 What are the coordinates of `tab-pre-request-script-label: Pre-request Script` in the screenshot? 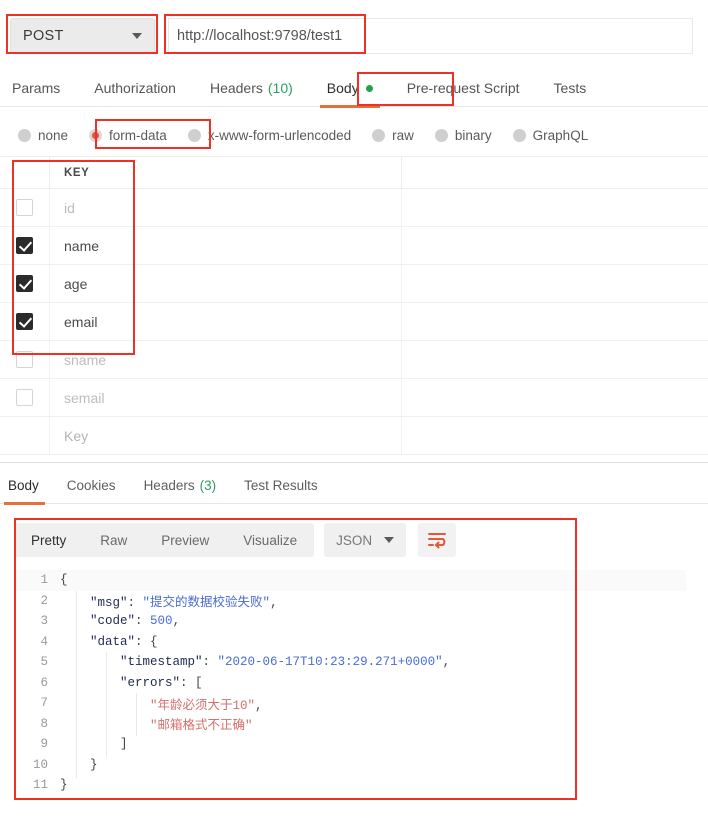 It's located at (463, 88).